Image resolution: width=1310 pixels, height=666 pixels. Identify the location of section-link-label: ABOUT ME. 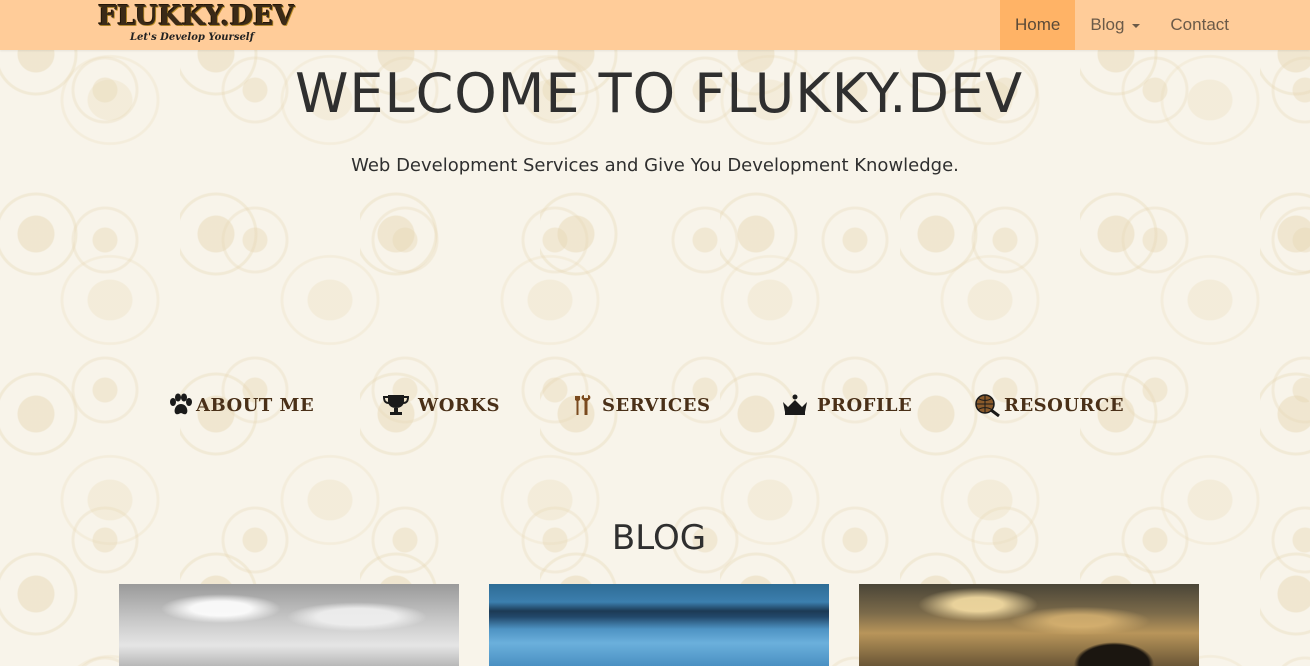
(255, 405).